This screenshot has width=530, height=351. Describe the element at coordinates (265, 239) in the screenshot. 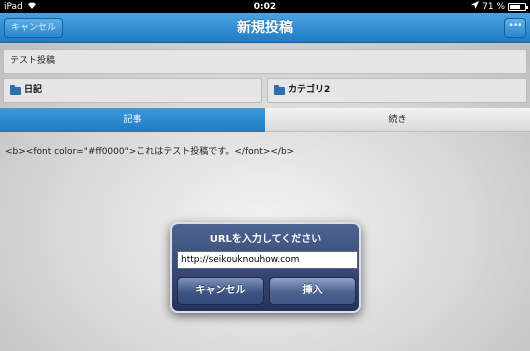

I see `alert-title: URLを入力してください` at that location.